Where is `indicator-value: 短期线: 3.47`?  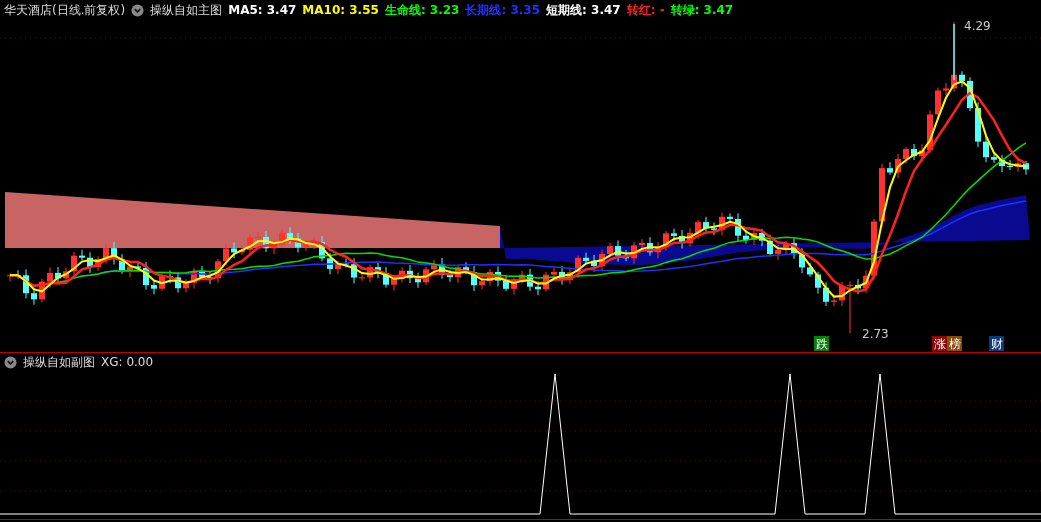 indicator-value: 短期线: 3.47 is located at coordinates (583, 10).